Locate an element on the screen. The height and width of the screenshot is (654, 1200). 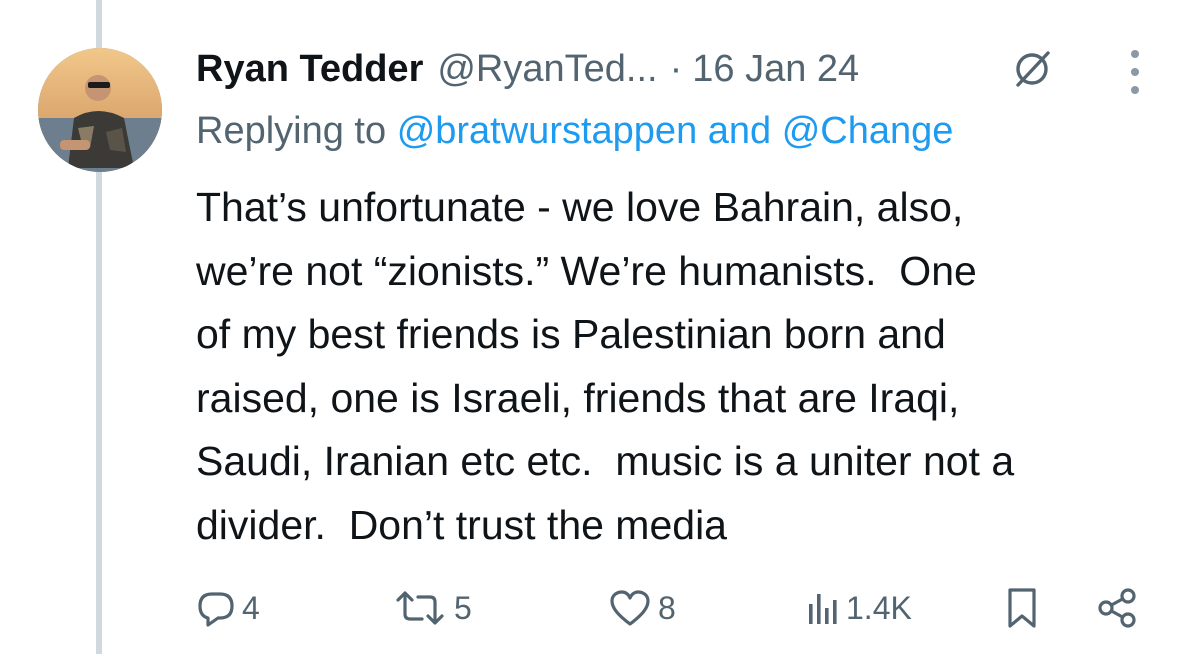
reply-button: 4 is located at coordinates (228, 608).